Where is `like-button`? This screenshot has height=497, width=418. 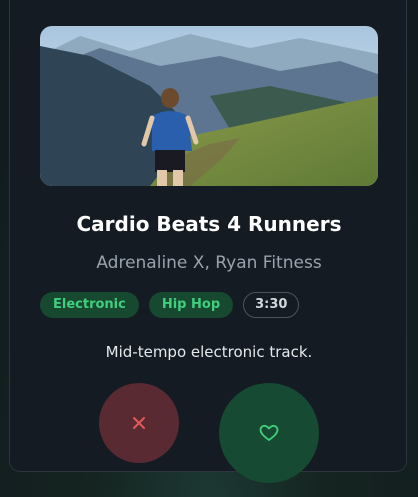
like-button is located at coordinates (269, 433).